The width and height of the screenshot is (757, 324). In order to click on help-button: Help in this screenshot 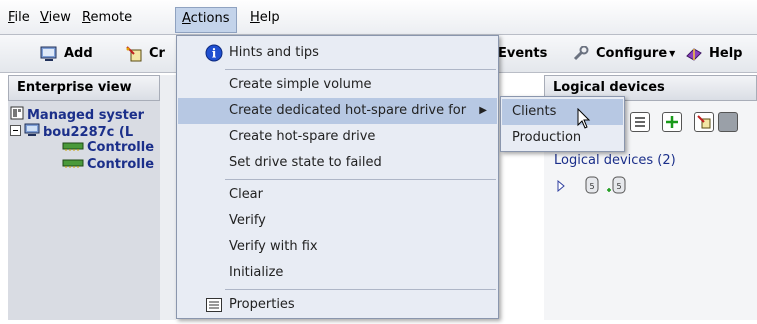, I will do `click(713, 54)`.